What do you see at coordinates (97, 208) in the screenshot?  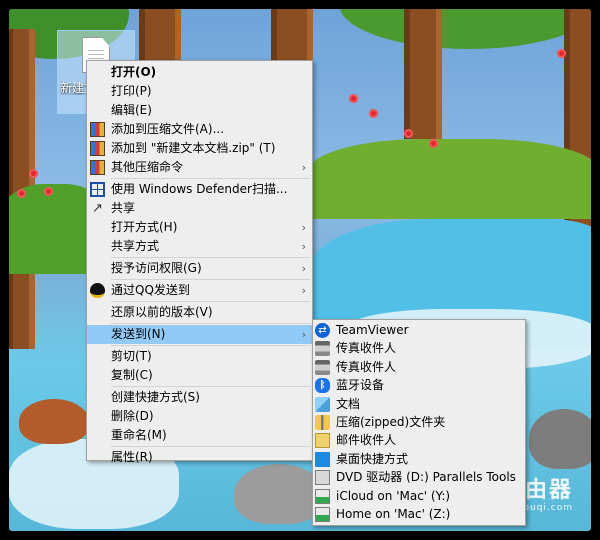 I see `share-icon: ↗` at bounding box center [97, 208].